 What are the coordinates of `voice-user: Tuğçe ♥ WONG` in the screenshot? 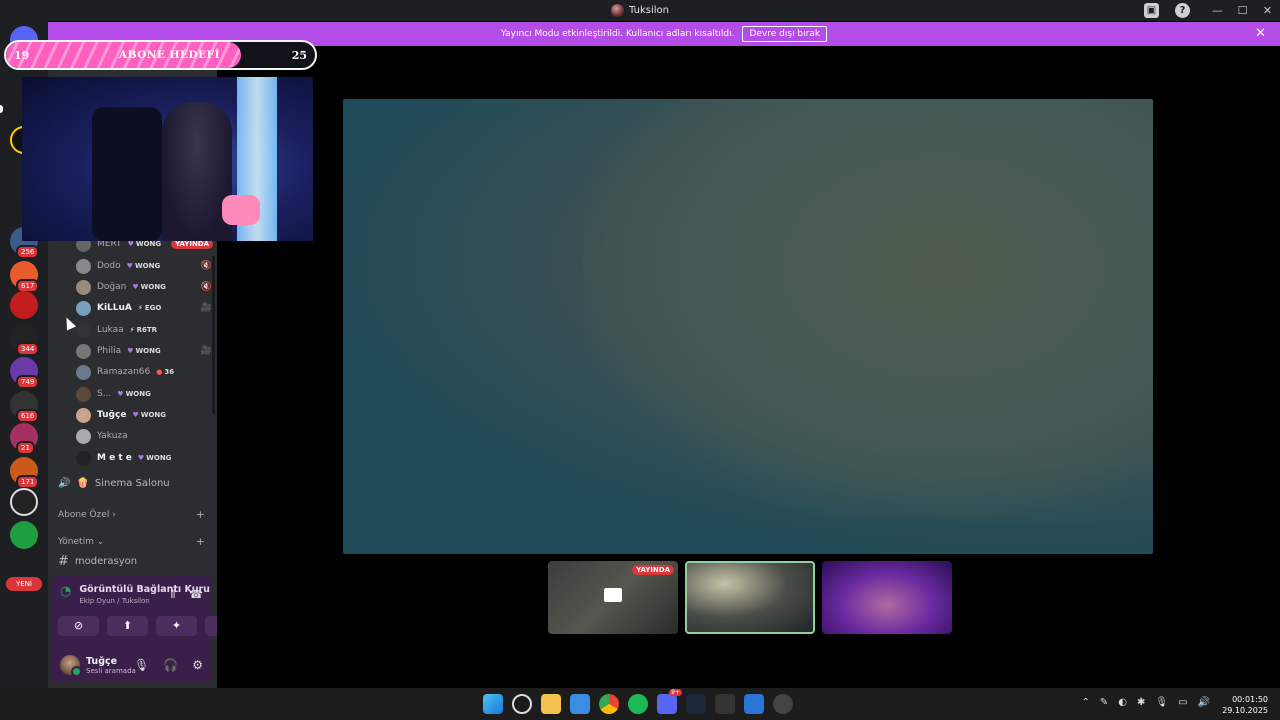 It's located at (146, 415).